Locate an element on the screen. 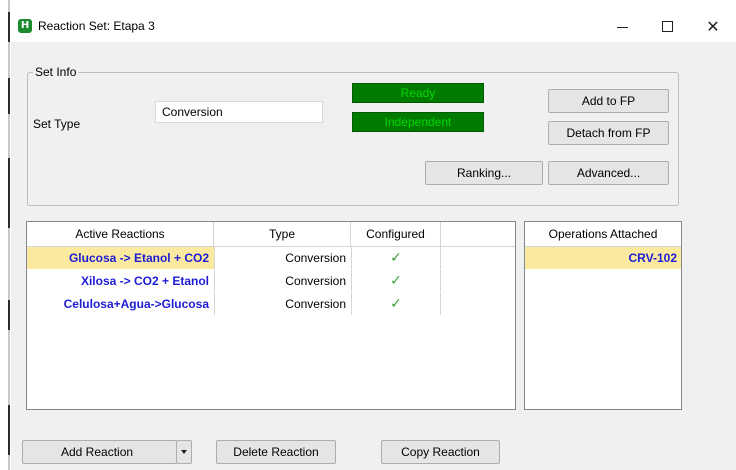 The image size is (736, 470). close-icon: ✕ is located at coordinates (713, 26).